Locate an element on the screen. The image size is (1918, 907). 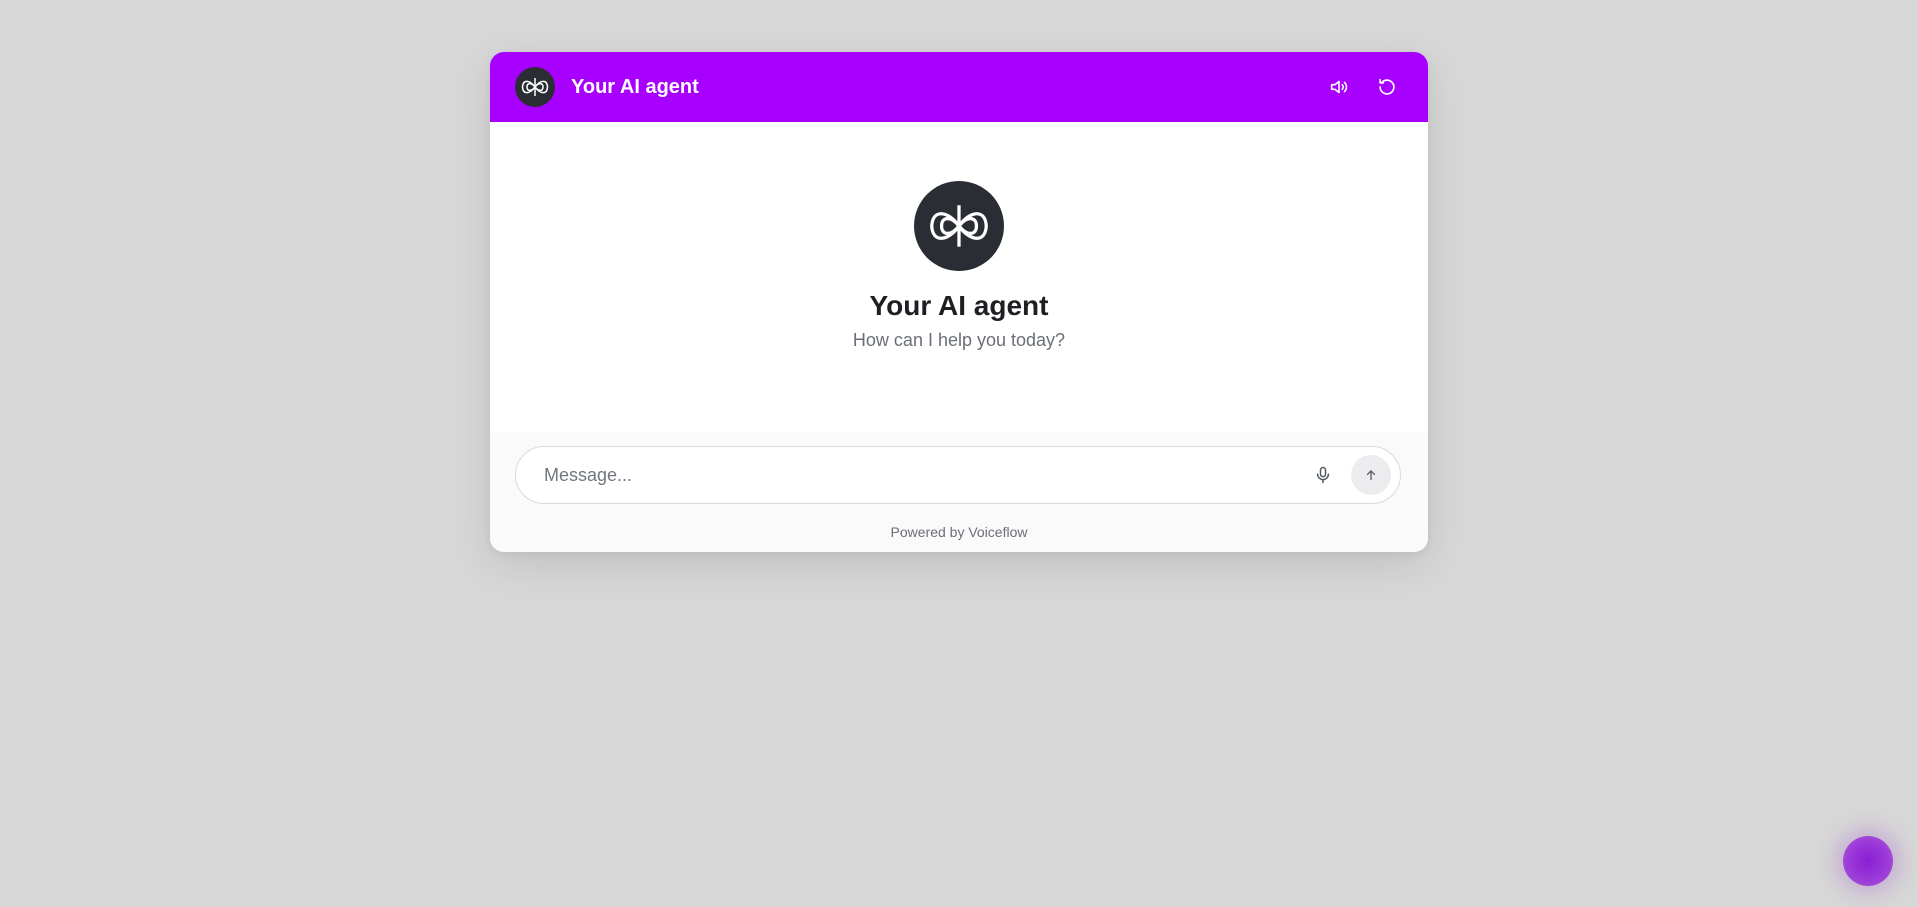
send-button is located at coordinates (1371, 475).